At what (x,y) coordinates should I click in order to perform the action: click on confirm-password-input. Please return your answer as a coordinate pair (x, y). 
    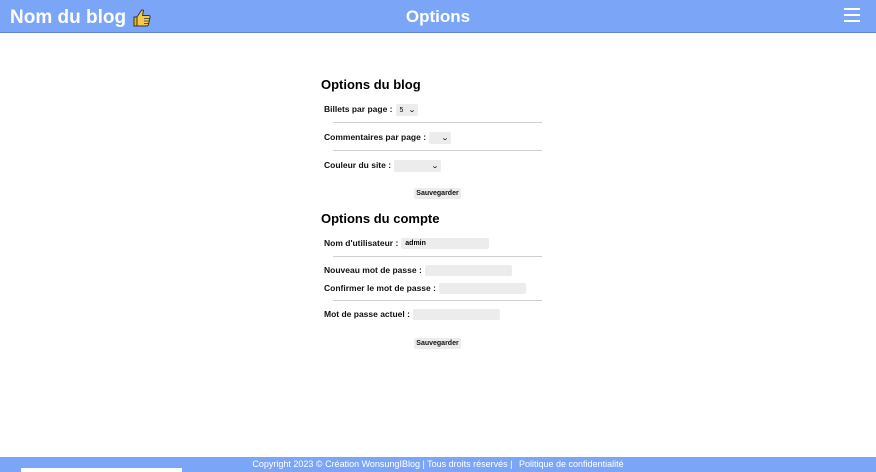
    Looking at the image, I should click on (482, 288).